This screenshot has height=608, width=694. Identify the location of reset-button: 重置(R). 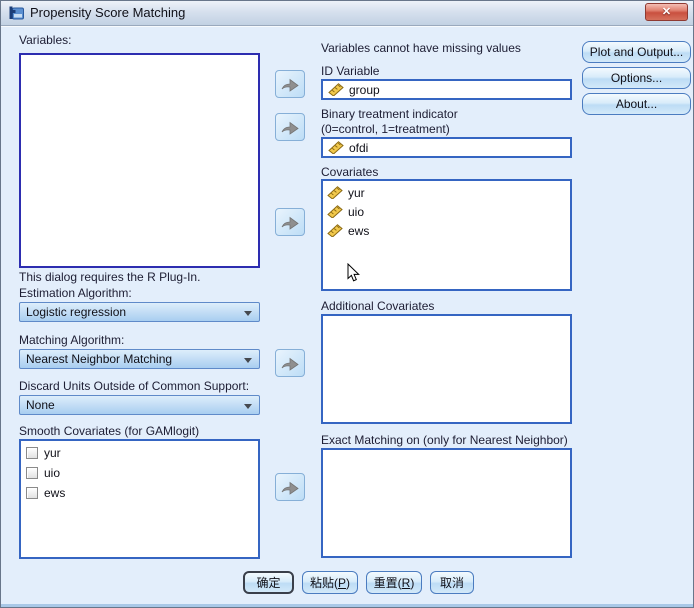
(394, 582).